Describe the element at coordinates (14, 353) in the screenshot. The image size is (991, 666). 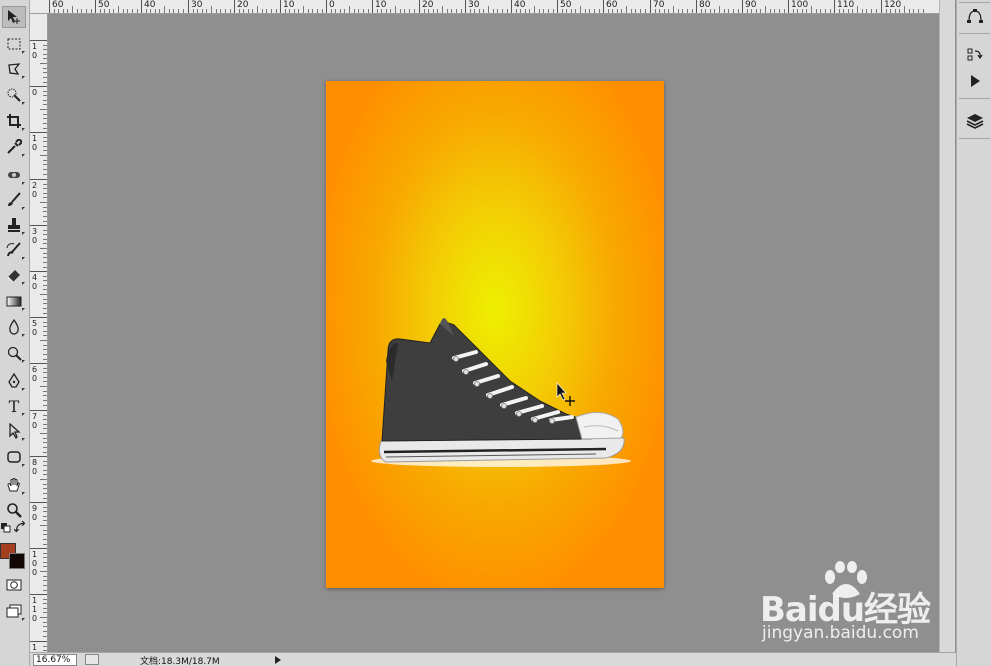
I see `dodge-tool-icon` at that location.